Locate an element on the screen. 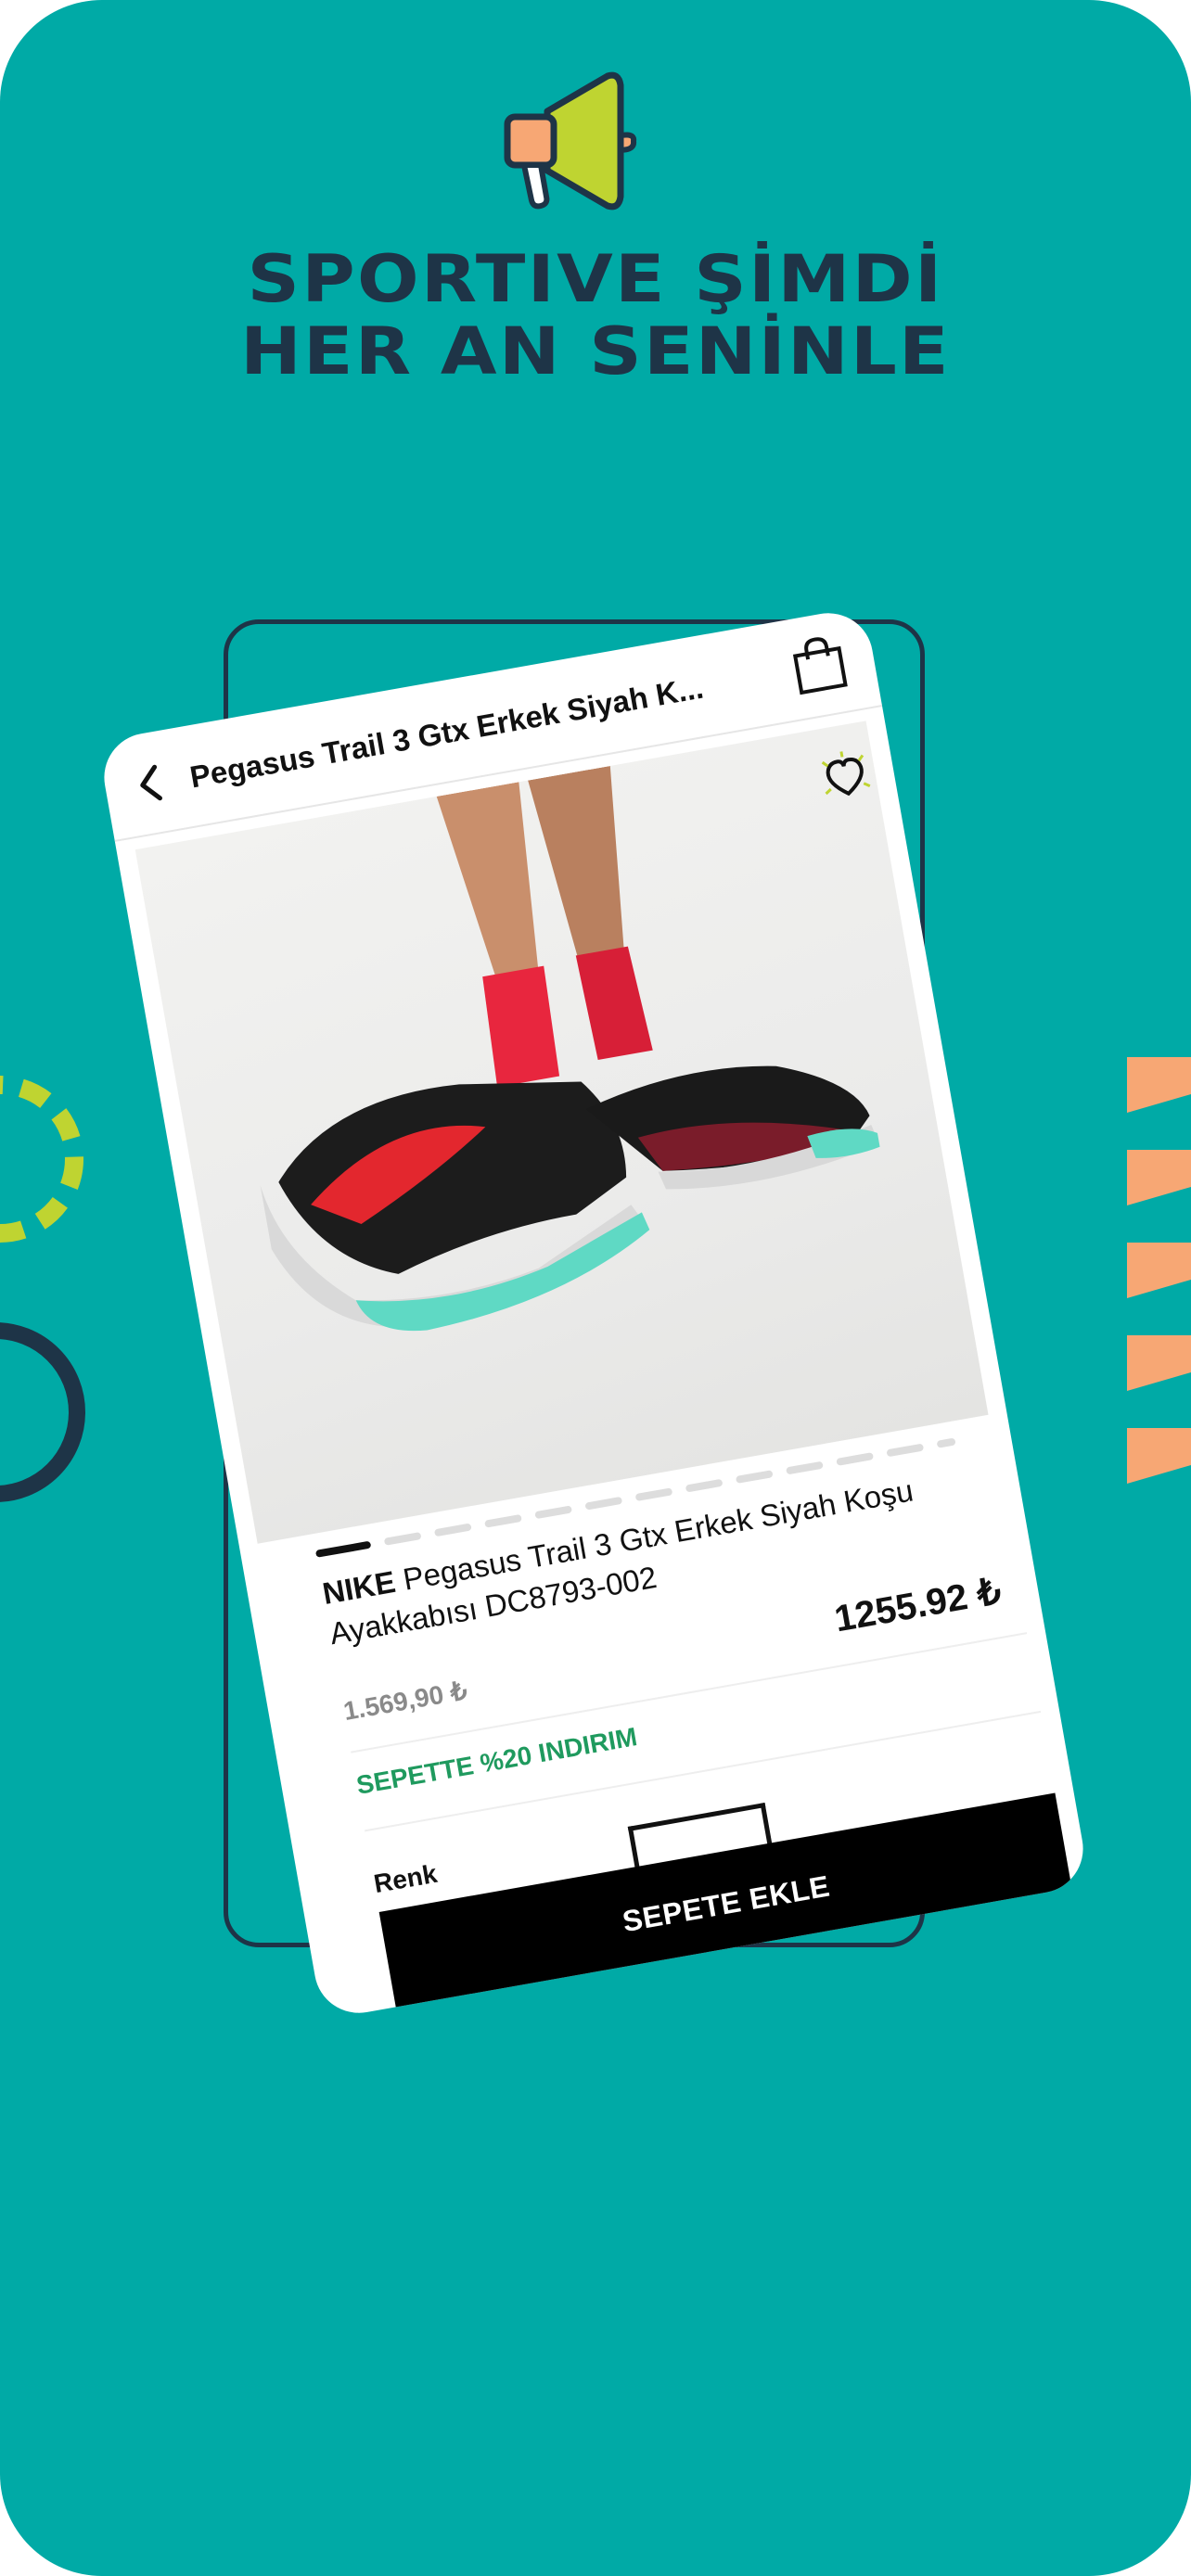  megaphone-icon is located at coordinates (571, 140).